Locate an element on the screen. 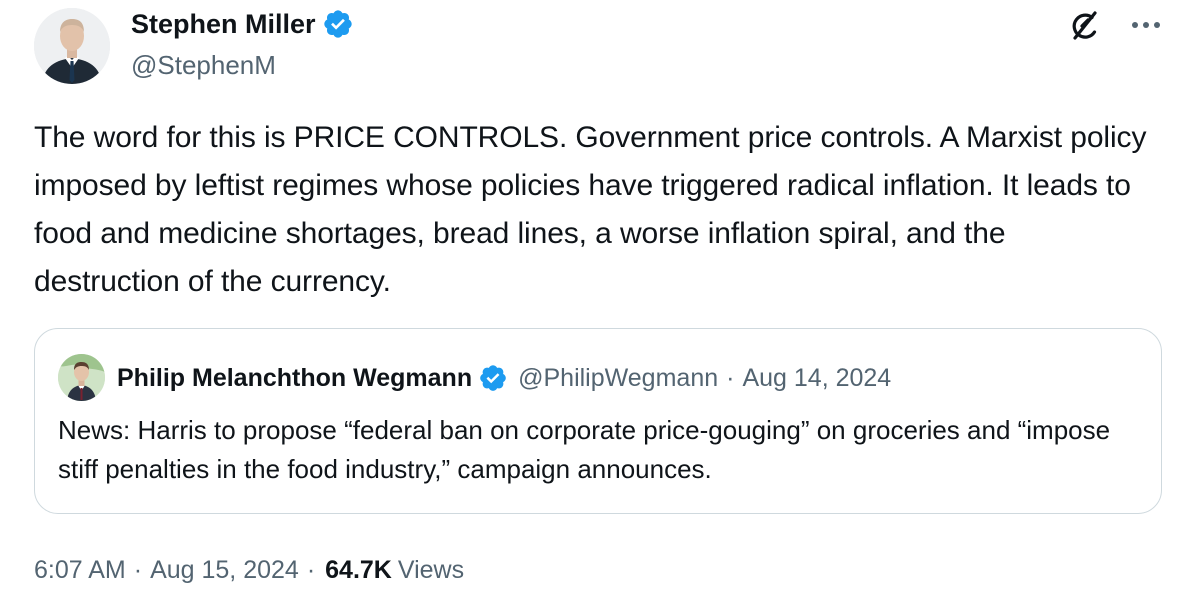 Image resolution: width=1192 pixels, height=596 pixels. quoted-avatar-image is located at coordinates (81, 377).